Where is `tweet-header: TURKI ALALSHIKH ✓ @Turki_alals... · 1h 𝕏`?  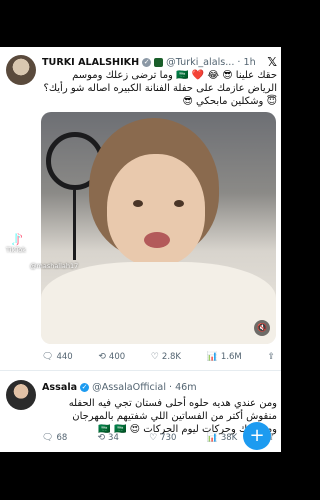 tweet-header: TURKI ALALSHIKH ✓ @Turki_alals... · 1h 𝕏 is located at coordinates (159, 62).